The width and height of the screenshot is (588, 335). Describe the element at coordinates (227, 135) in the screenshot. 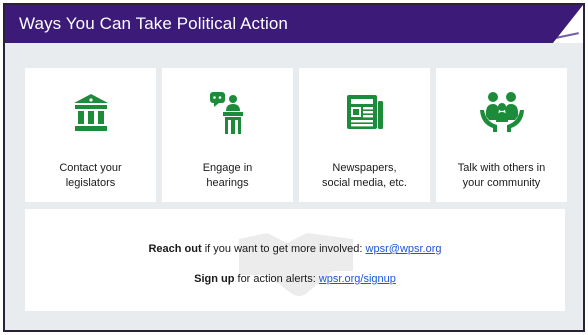

I see `card-engage-hearings: Engage in hearings` at that location.